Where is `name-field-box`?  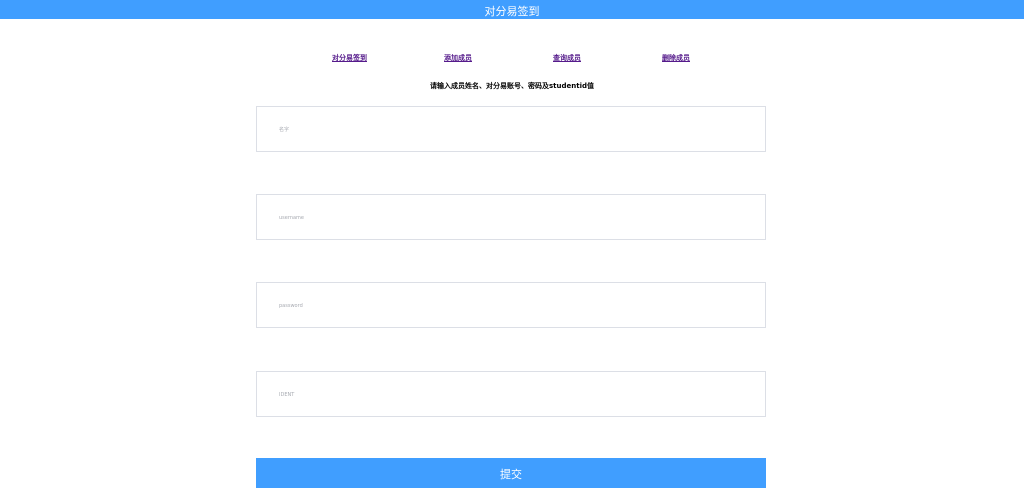 name-field-box is located at coordinates (511, 129).